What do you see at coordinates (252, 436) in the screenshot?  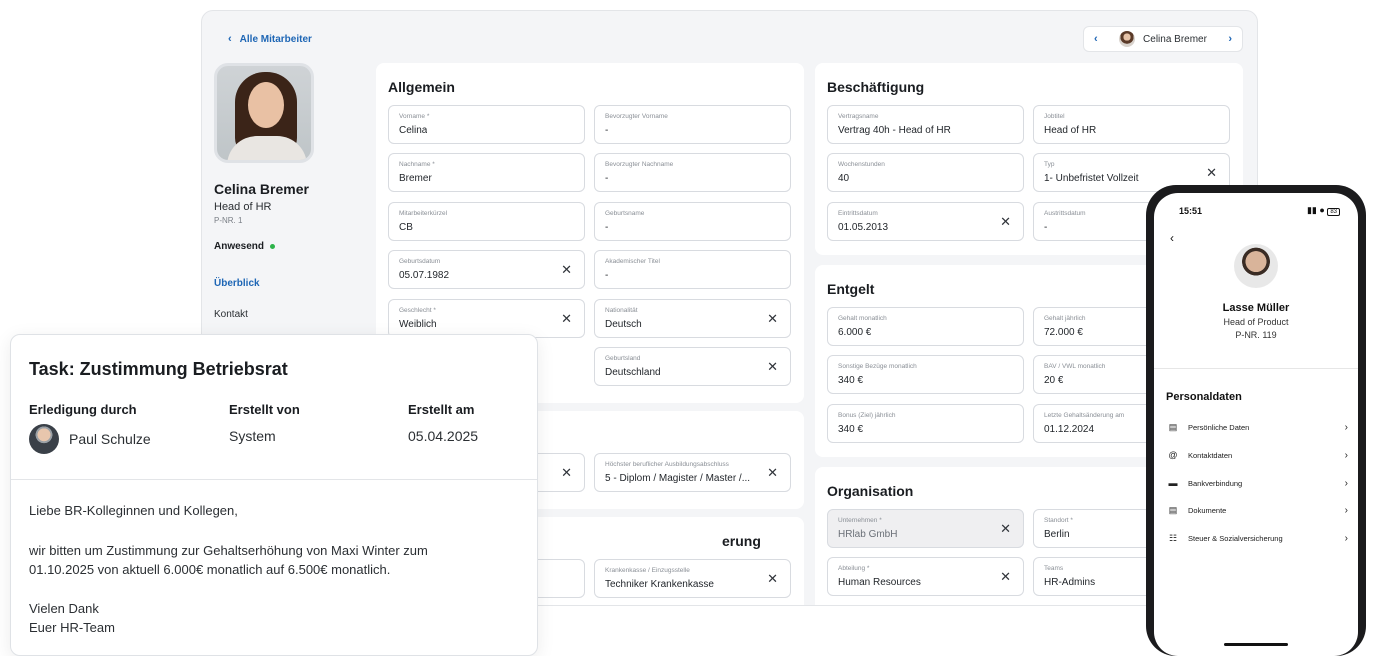 I see `created-by-value: System` at bounding box center [252, 436].